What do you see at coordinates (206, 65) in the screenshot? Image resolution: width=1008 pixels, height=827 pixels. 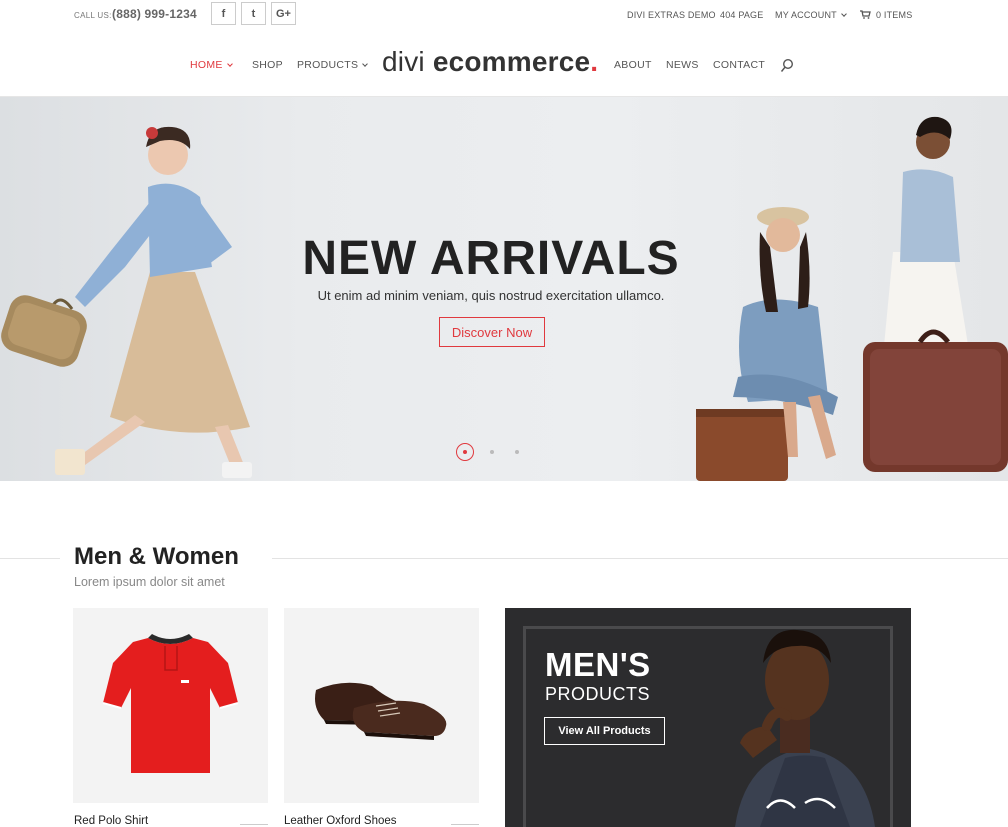 I see `nav-home-label: HOME` at bounding box center [206, 65].